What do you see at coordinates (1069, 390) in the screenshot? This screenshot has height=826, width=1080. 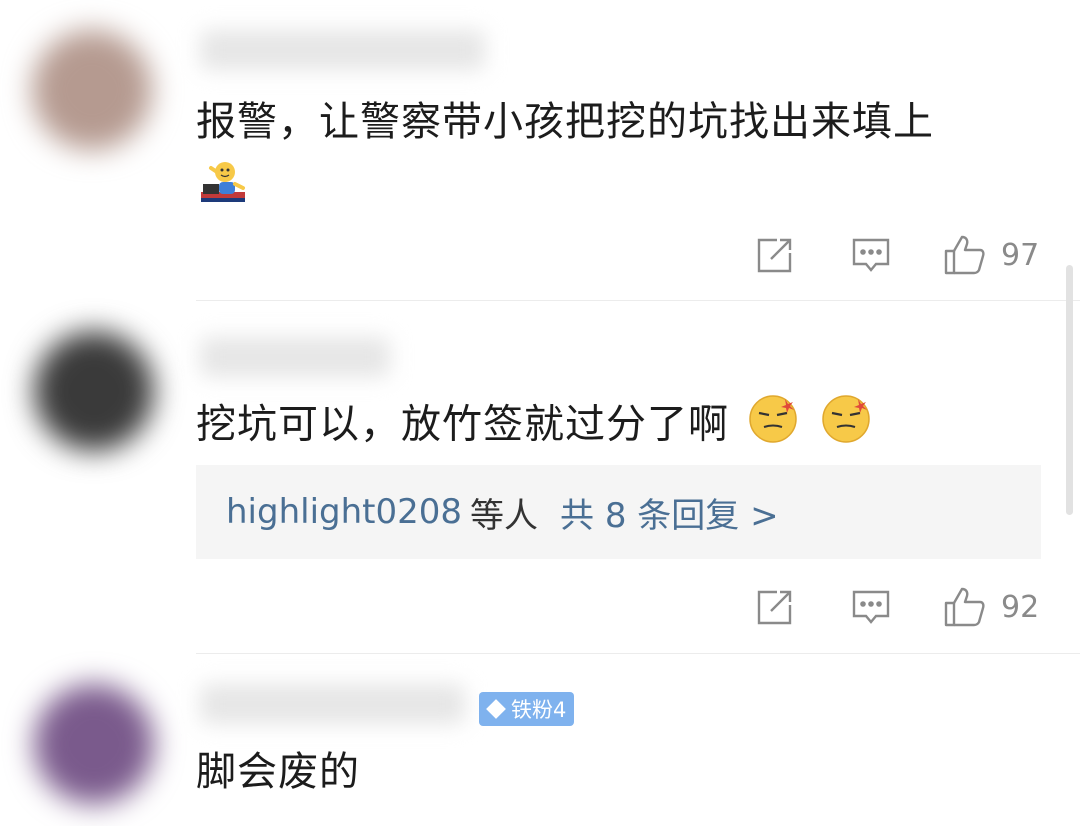 I see `scrollbar` at bounding box center [1069, 390].